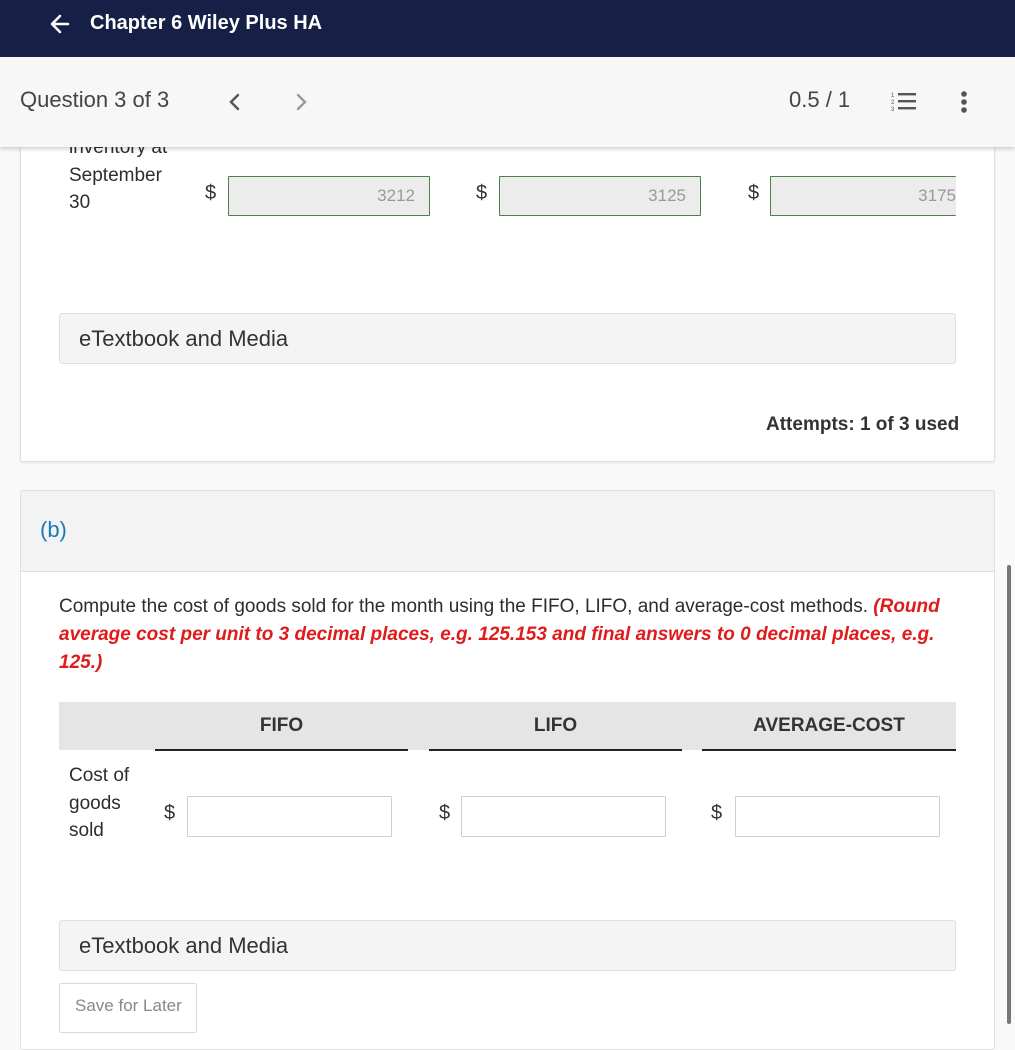 This screenshot has height=1050, width=1015. Describe the element at coordinates (829, 725) in the screenshot. I see `column-header-average-cost: AVERAGE-COST` at that location.